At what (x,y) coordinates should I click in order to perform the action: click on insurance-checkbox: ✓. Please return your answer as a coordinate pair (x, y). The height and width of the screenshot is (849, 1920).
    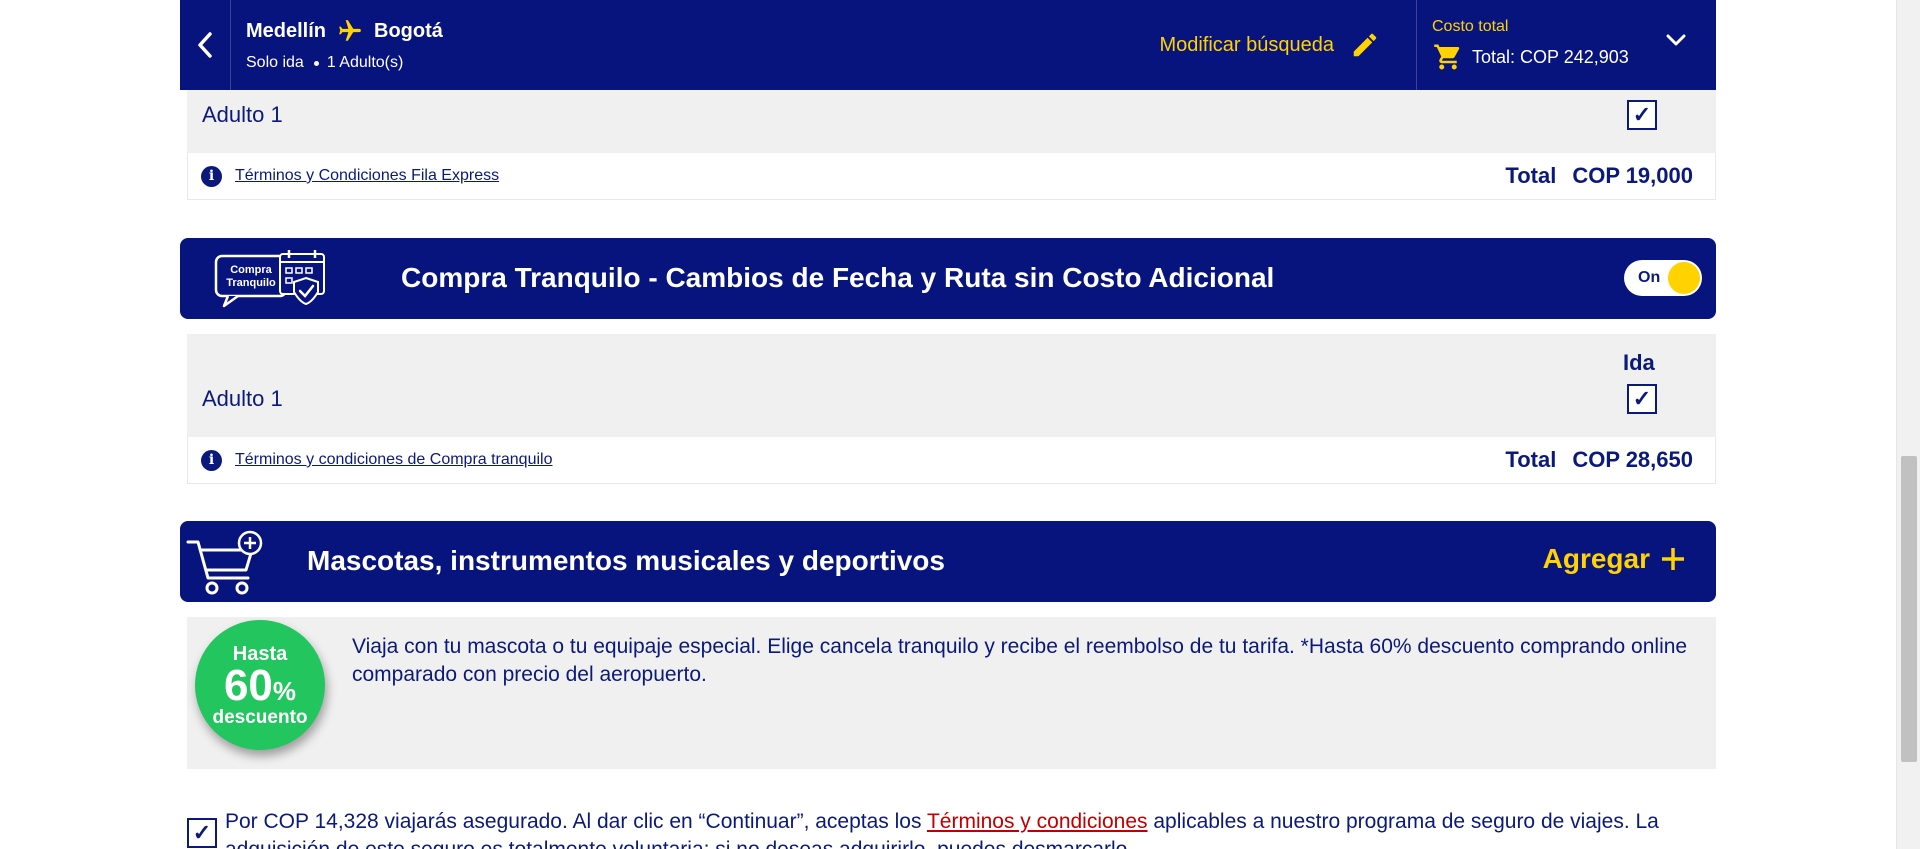
    Looking at the image, I should click on (202, 833).